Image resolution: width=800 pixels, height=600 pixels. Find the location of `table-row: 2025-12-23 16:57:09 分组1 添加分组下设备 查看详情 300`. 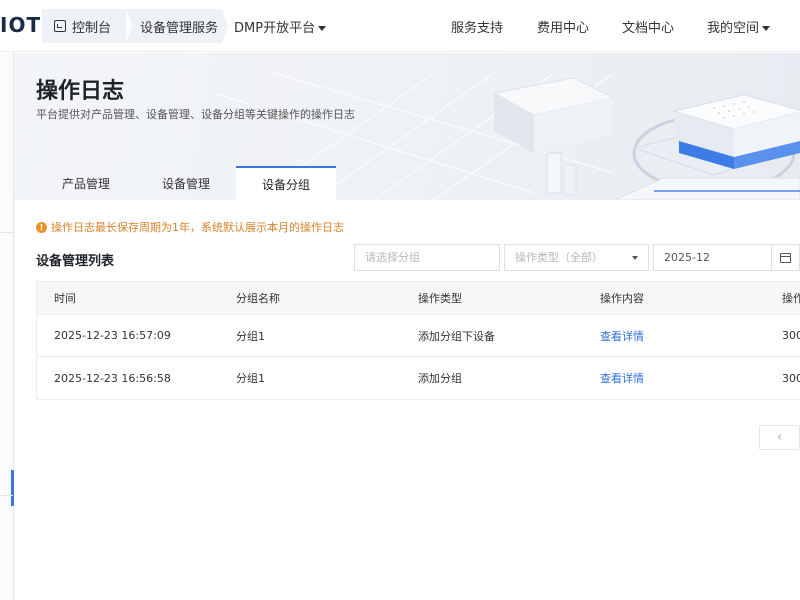

table-row: 2025-12-23 16:57:09 分组1 添加分组下设备 查看详情 300 is located at coordinates (418, 336).